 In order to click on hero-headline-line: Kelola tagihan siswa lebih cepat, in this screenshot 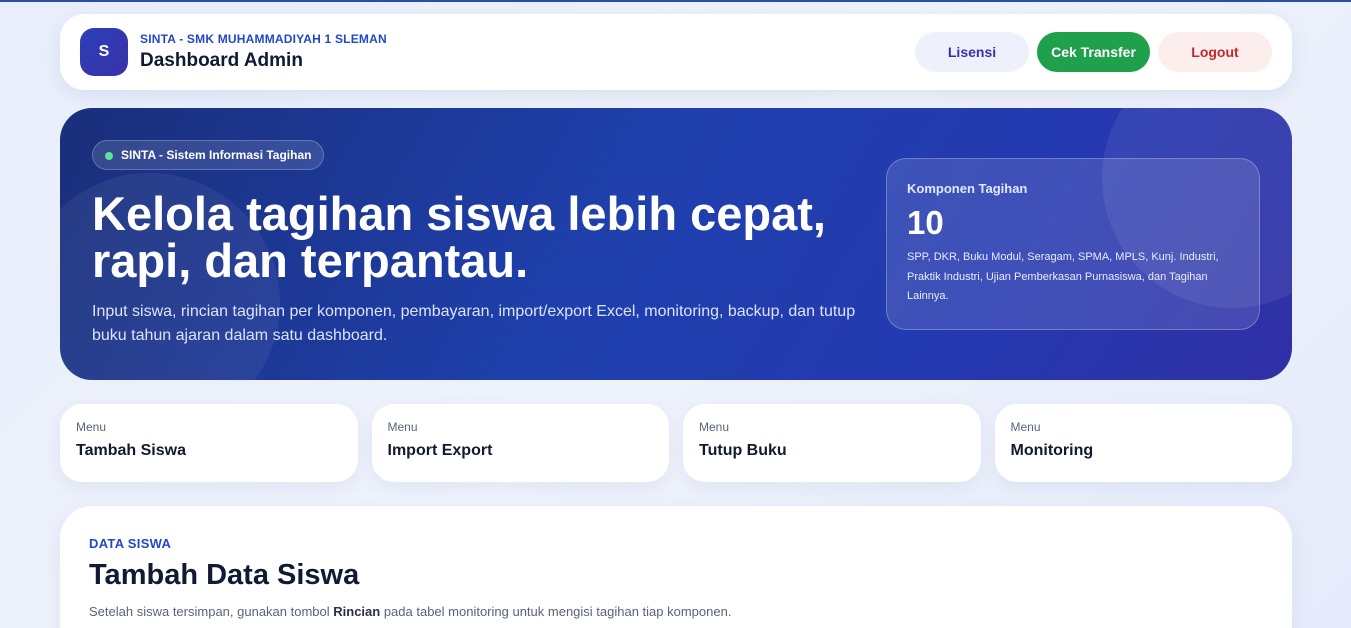, I will do `click(459, 213)`.